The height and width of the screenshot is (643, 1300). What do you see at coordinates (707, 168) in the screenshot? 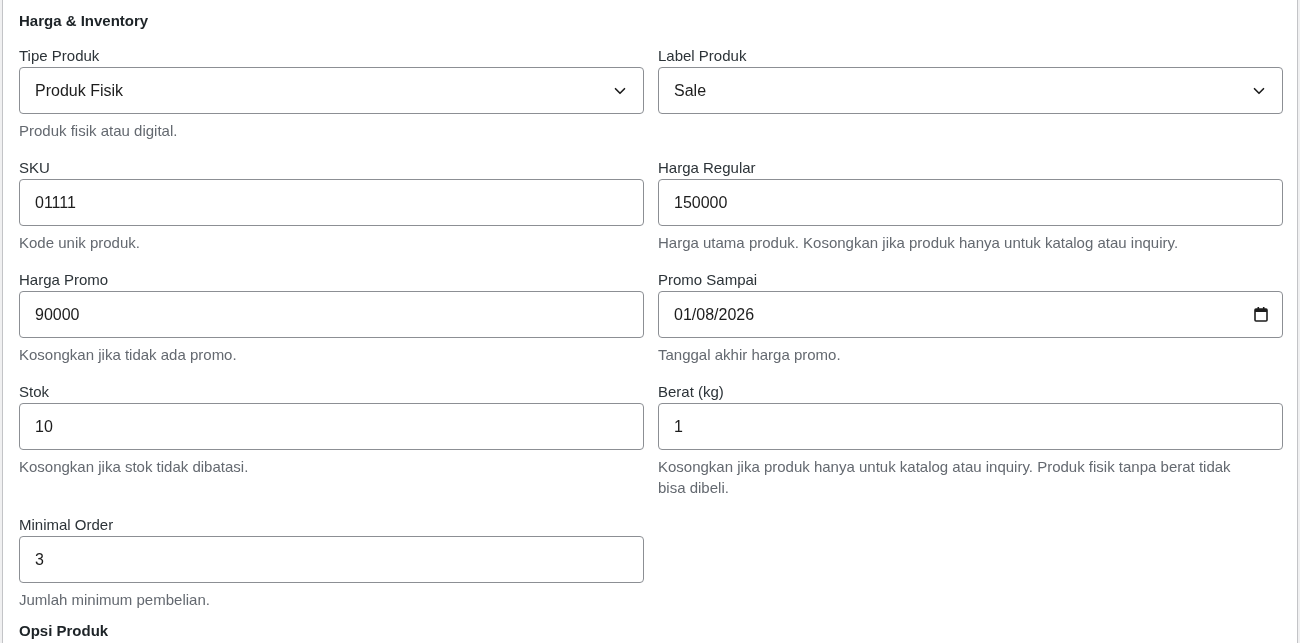
I see `field-label: Harga Regular` at bounding box center [707, 168].